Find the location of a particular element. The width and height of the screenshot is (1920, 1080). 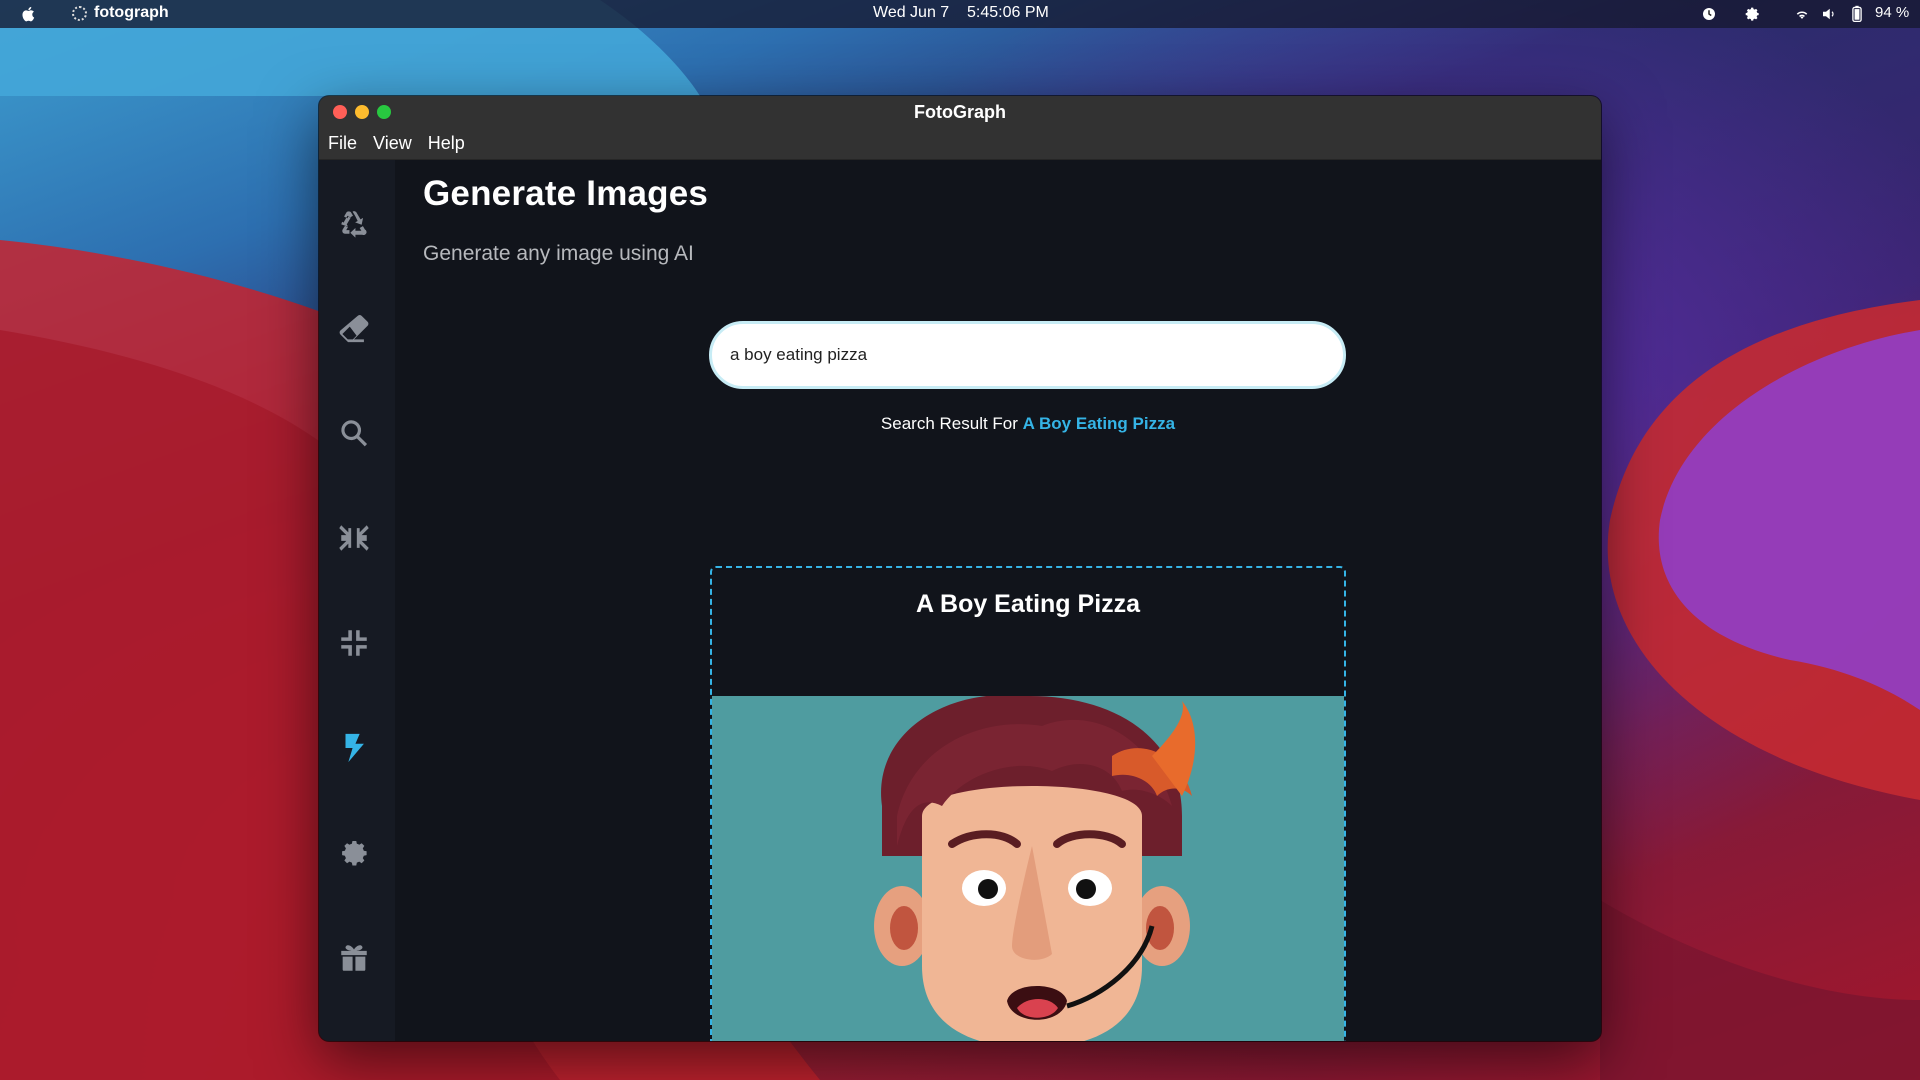

window-title: FotoGraph is located at coordinates (960, 112).